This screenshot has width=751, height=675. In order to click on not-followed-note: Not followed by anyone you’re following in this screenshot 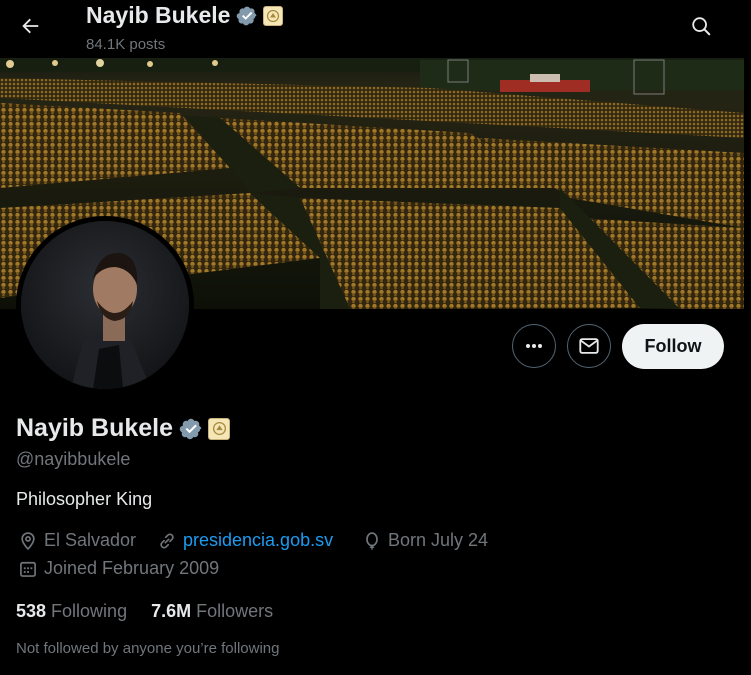, I will do `click(148, 648)`.